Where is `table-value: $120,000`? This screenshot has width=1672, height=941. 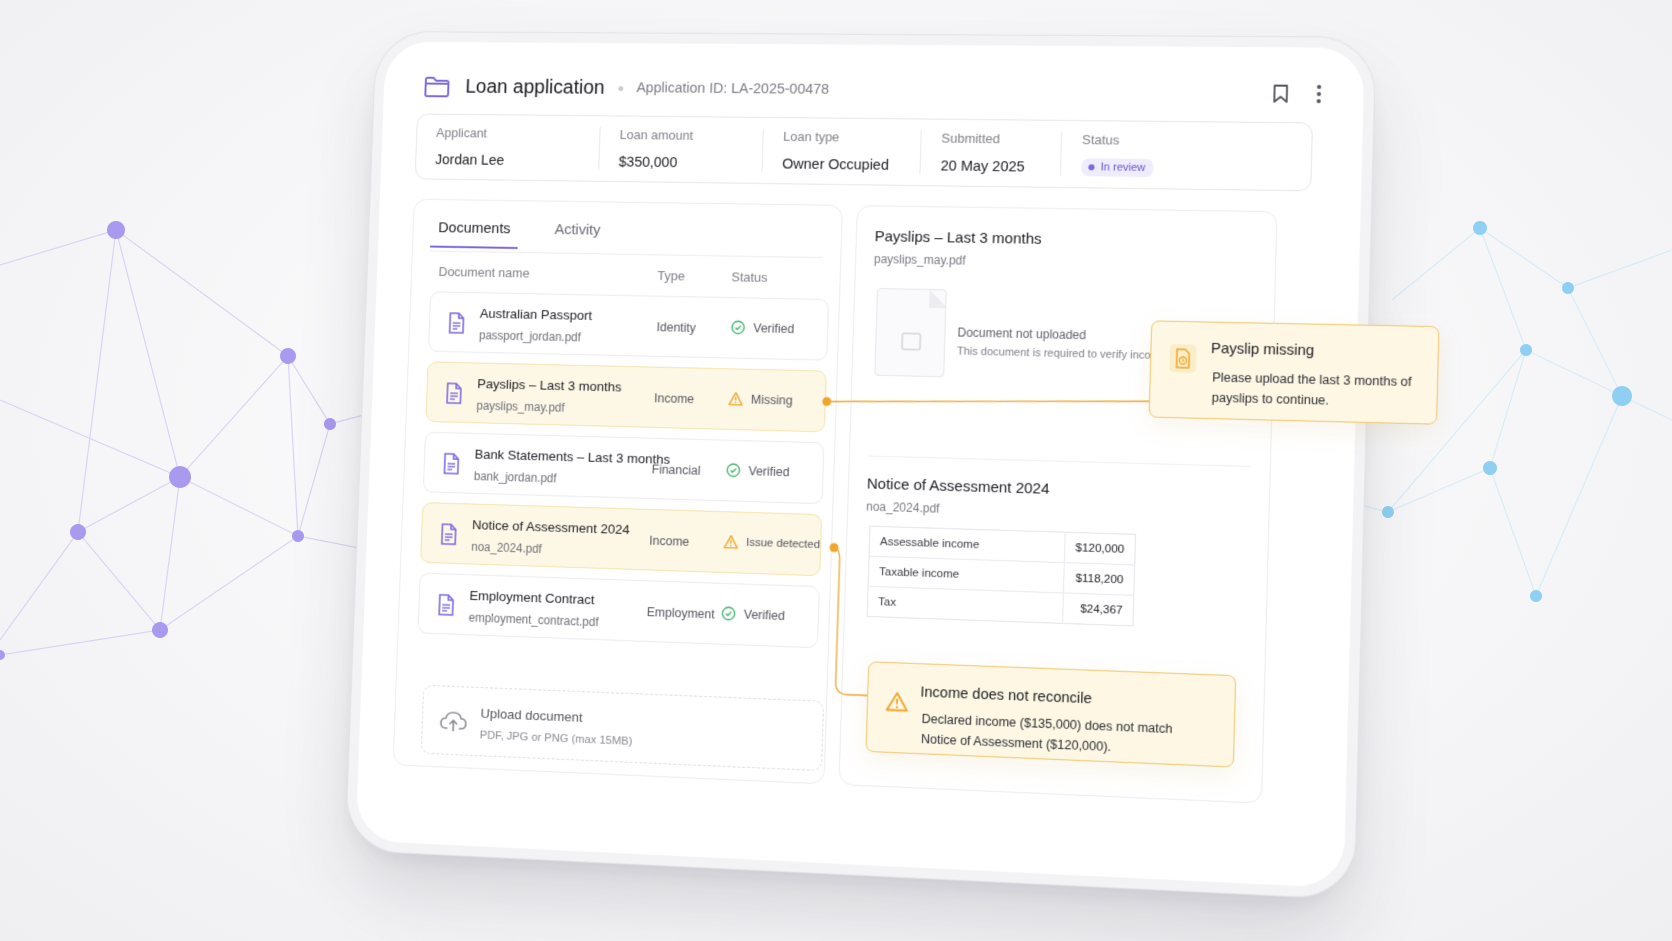
table-value: $120,000 is located at coordinates (1100, 548).